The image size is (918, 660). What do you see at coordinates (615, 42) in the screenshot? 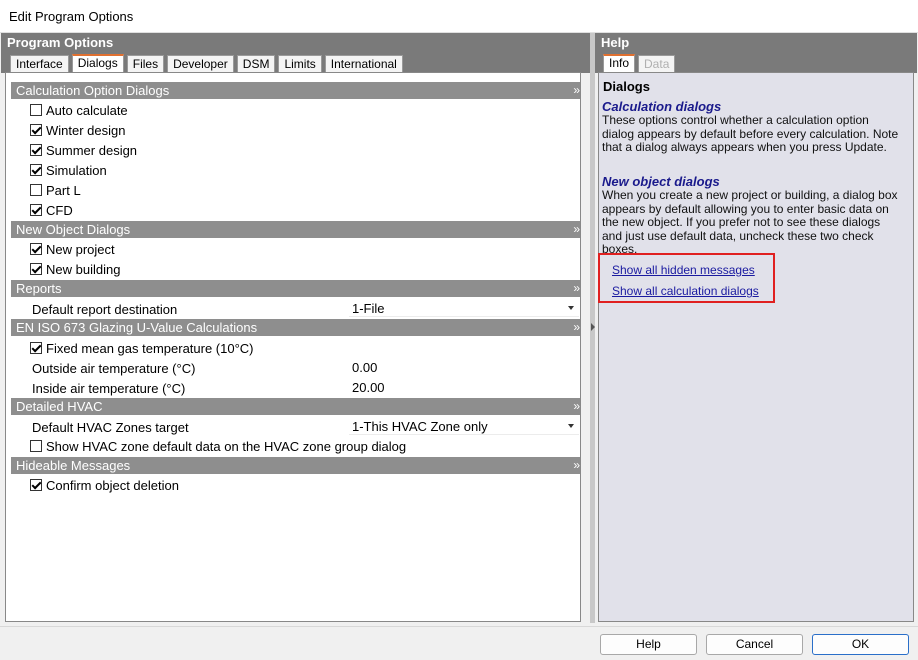
I see `help-title: Help` at bounding box center [615, 42].